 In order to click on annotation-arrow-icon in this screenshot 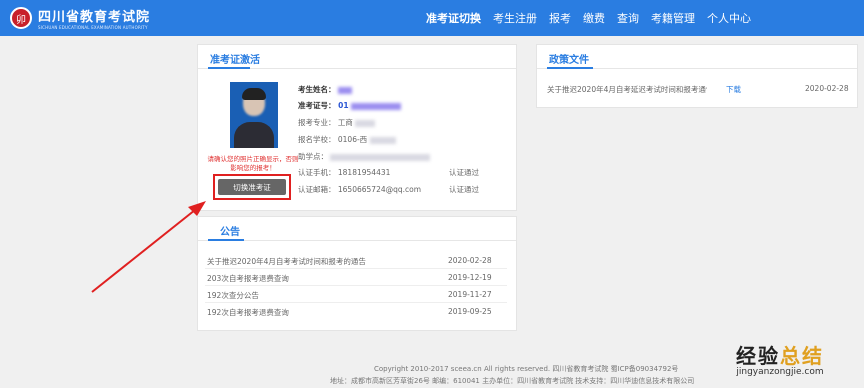, I will do `click(148, 247)`.